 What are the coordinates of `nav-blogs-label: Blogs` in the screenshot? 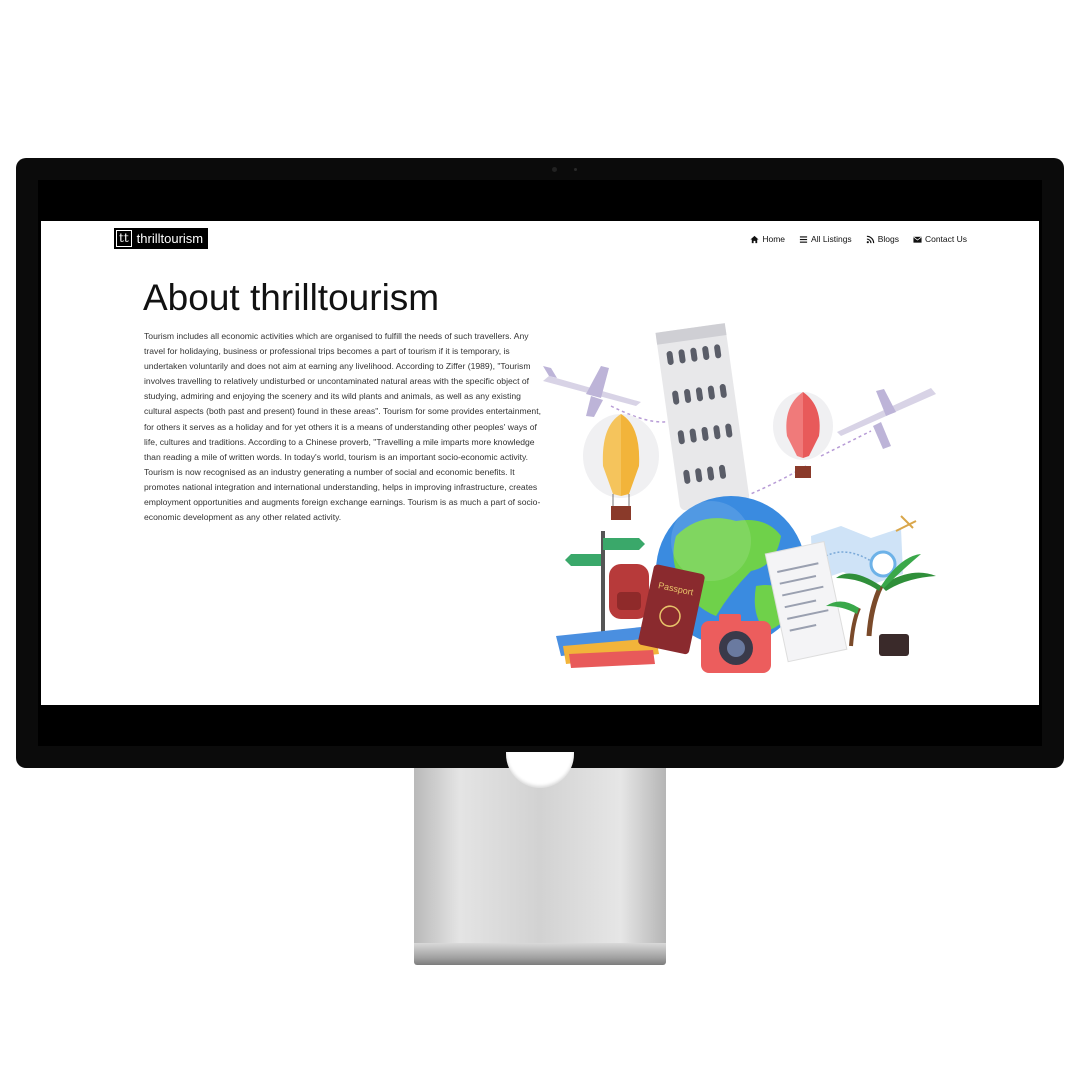 It's located at (888, 239).